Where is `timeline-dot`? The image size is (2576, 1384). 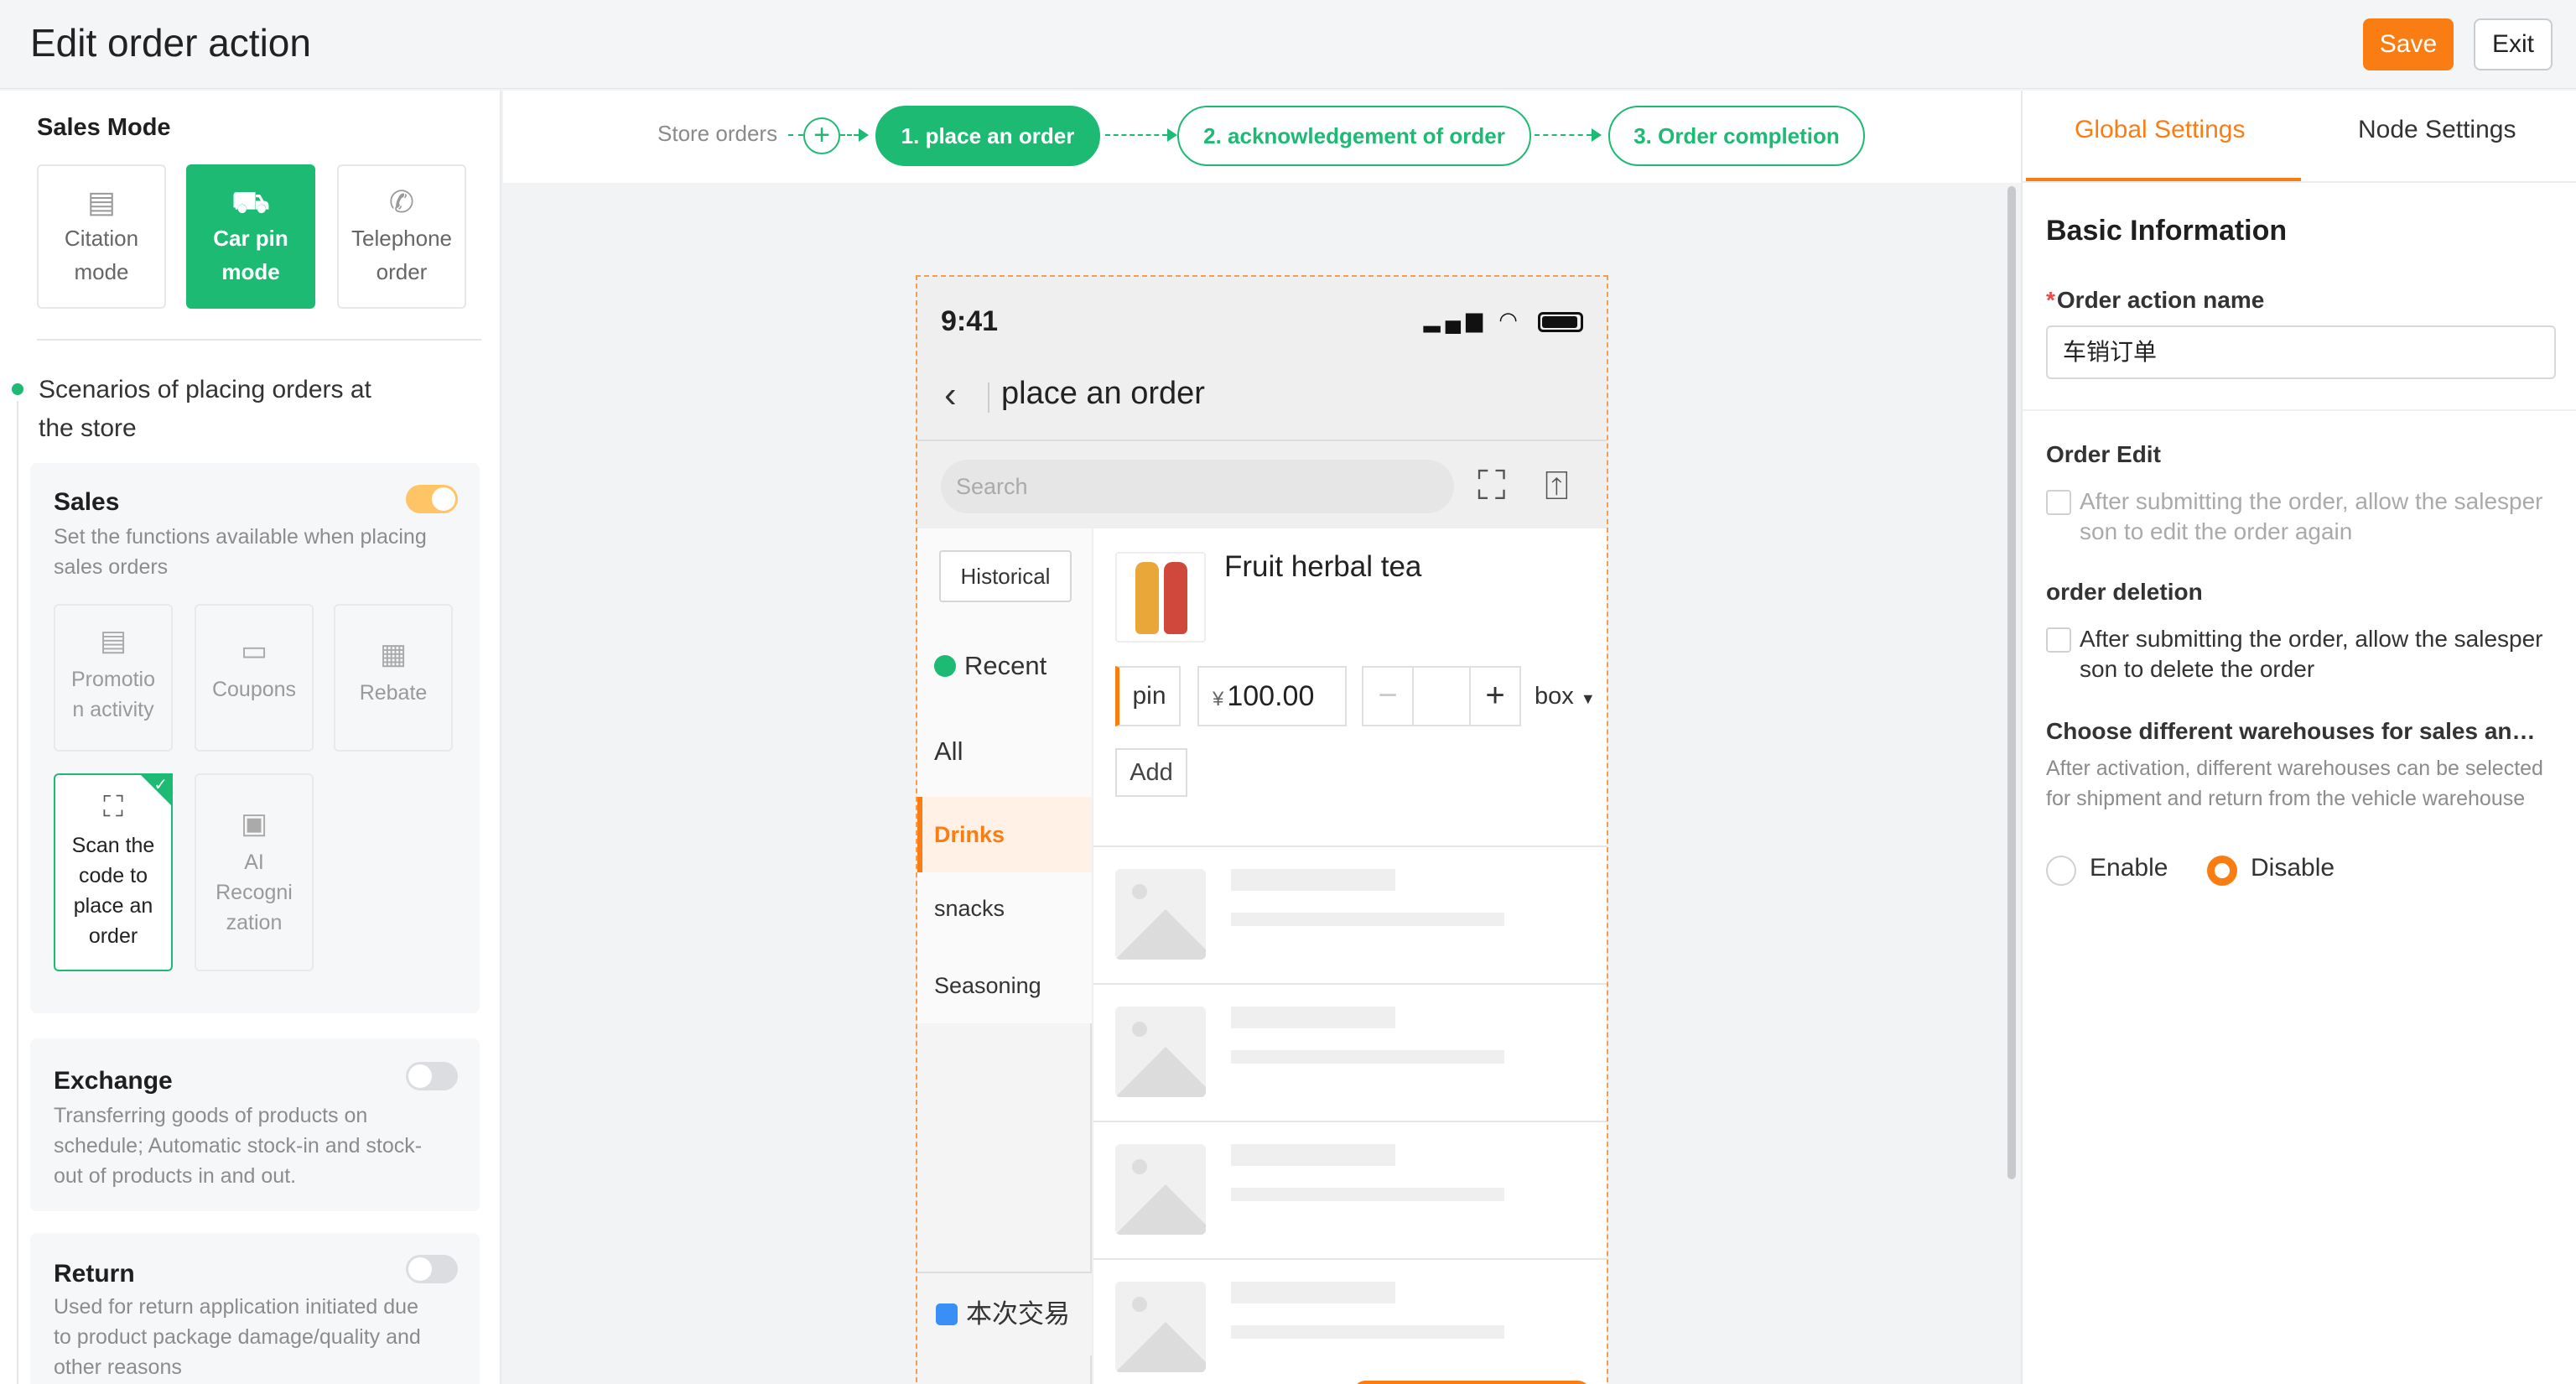 timeline-dot is located at coordinates (17, 389).